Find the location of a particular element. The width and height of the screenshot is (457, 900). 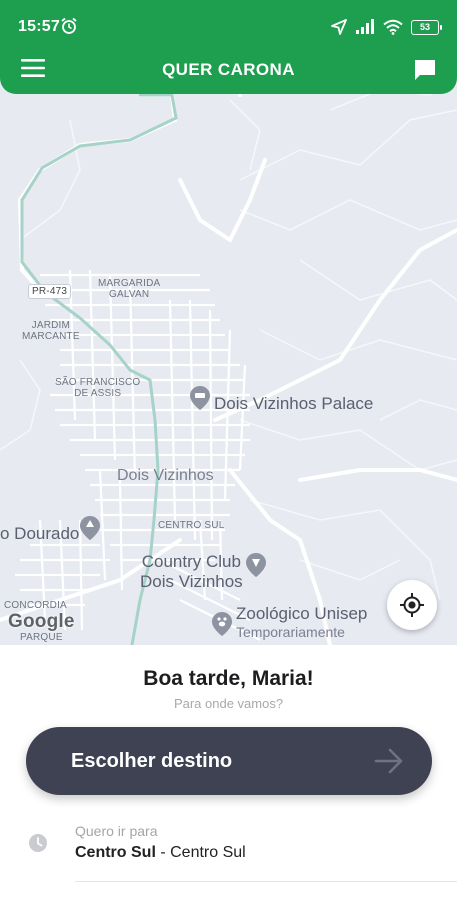

hotel-pin-icon is located at coordinates (200, 398).